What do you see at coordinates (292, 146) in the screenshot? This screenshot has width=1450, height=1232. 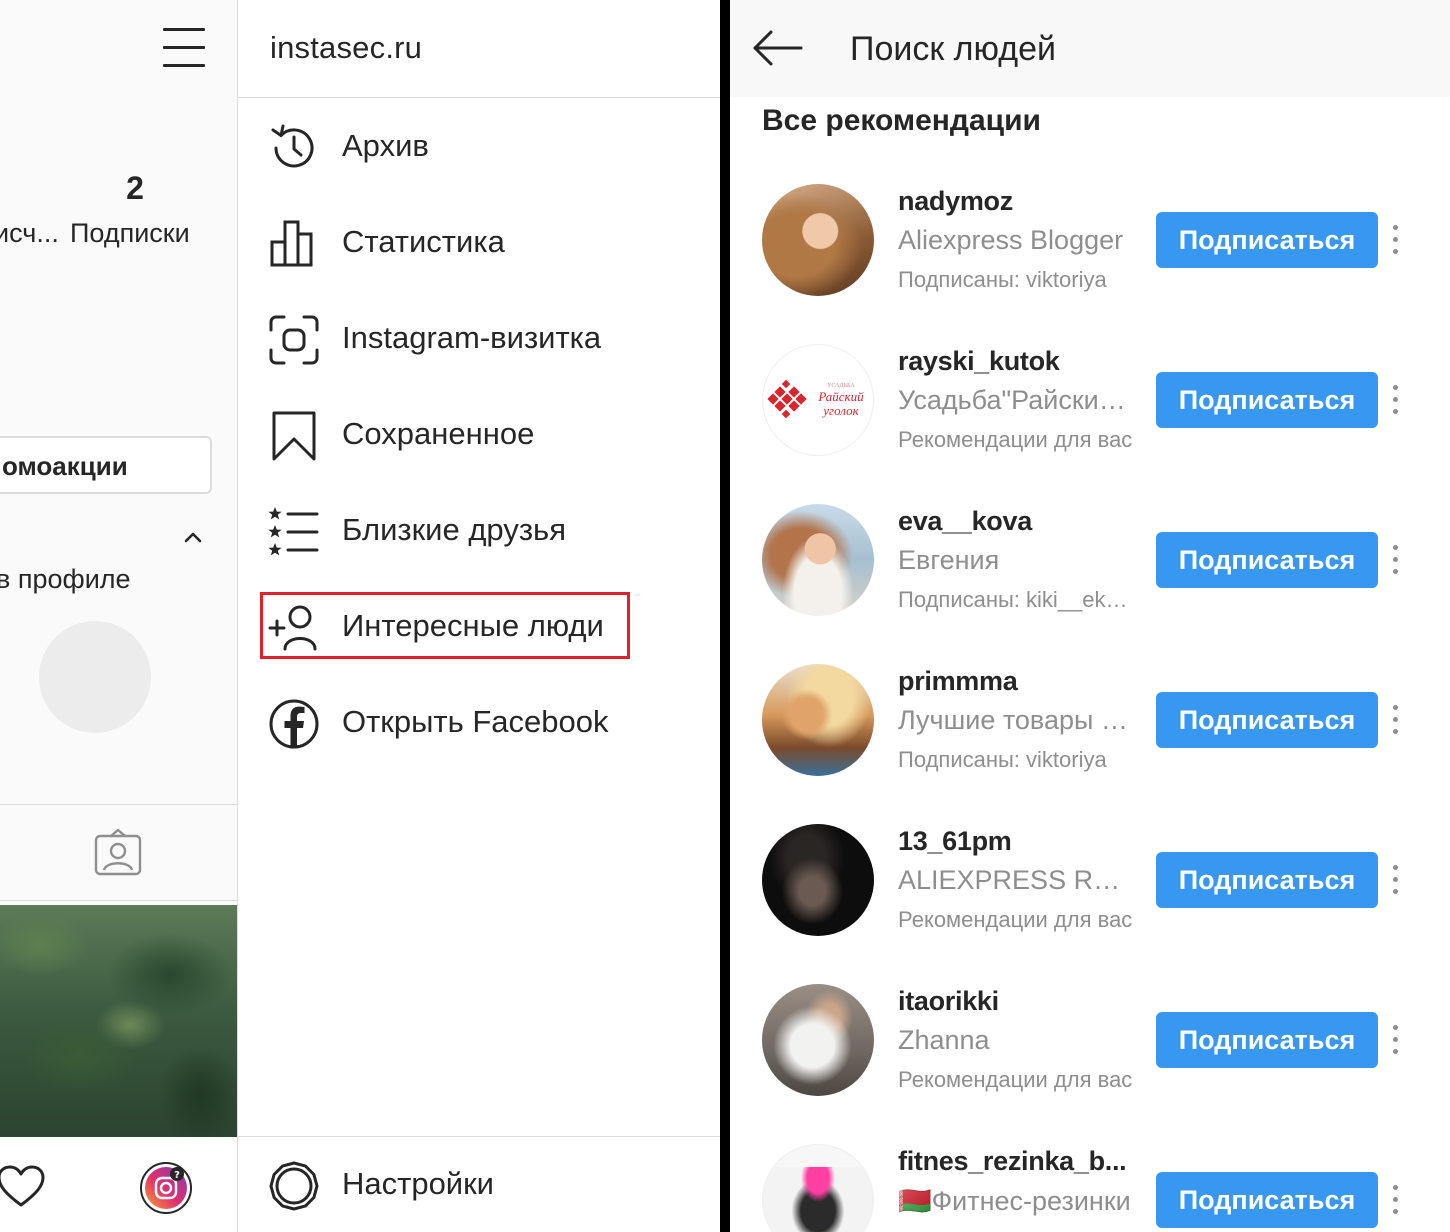 I see `archive-clock-icon` at bounding box center [292, 146].